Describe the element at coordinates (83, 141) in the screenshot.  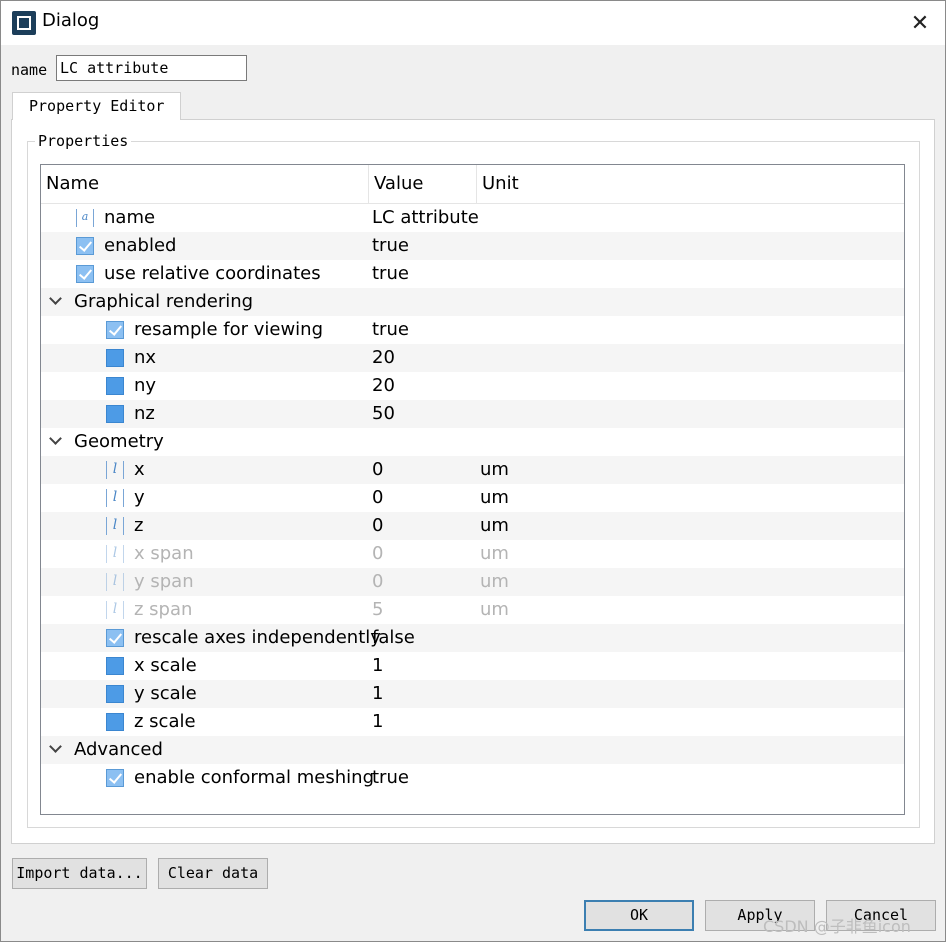
I see `group-title: Properties` at that location.